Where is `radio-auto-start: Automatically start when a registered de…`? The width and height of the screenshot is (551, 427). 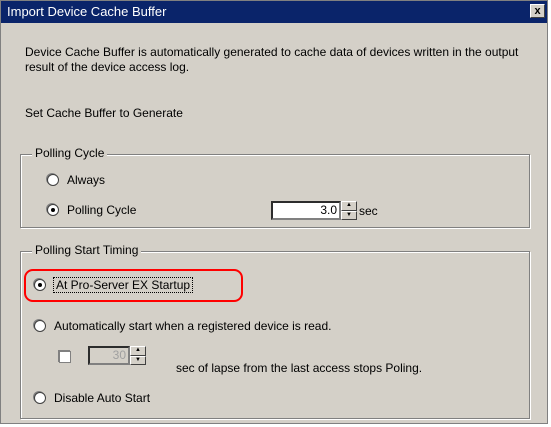 radio-auto-start: Automatically start when a registered de… is located at coordinates (182, 326).